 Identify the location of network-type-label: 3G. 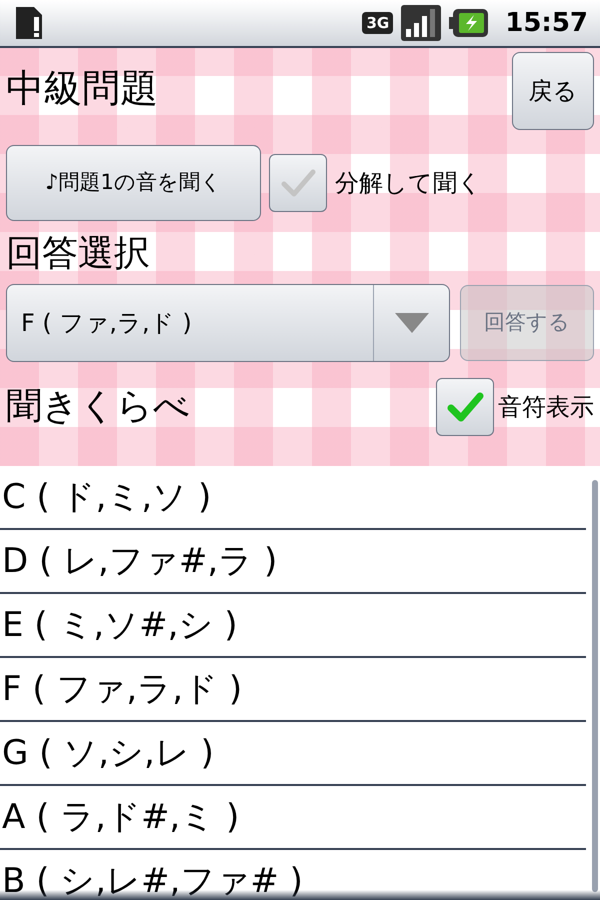
(378, 23).